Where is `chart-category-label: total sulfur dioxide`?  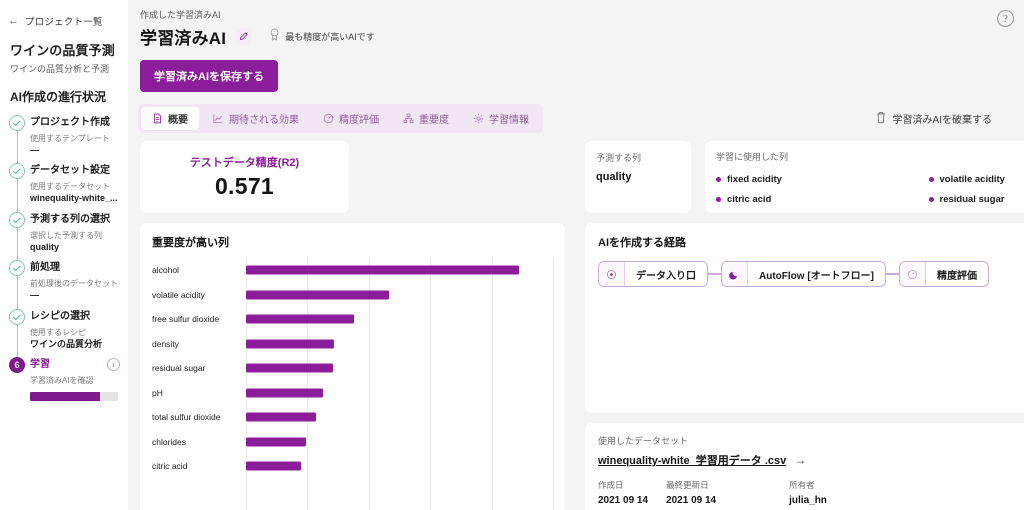
chart-category-label: total sulfur dioxide is located at coordinates (186, 417).